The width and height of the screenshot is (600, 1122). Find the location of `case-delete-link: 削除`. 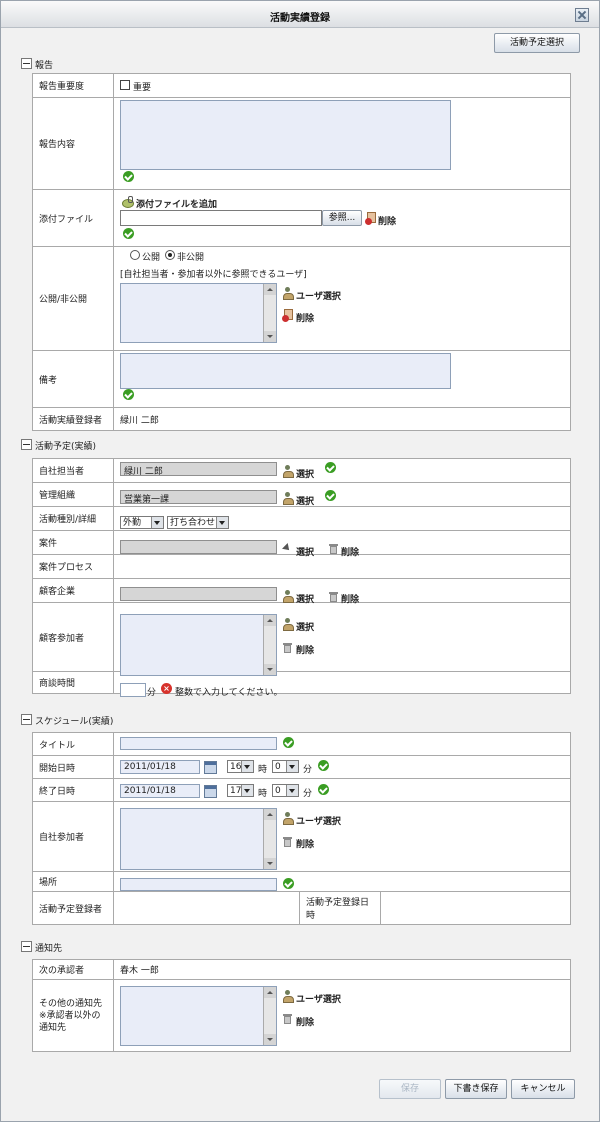

case-delete-link: 削除 is located at coordinates (350, 551).